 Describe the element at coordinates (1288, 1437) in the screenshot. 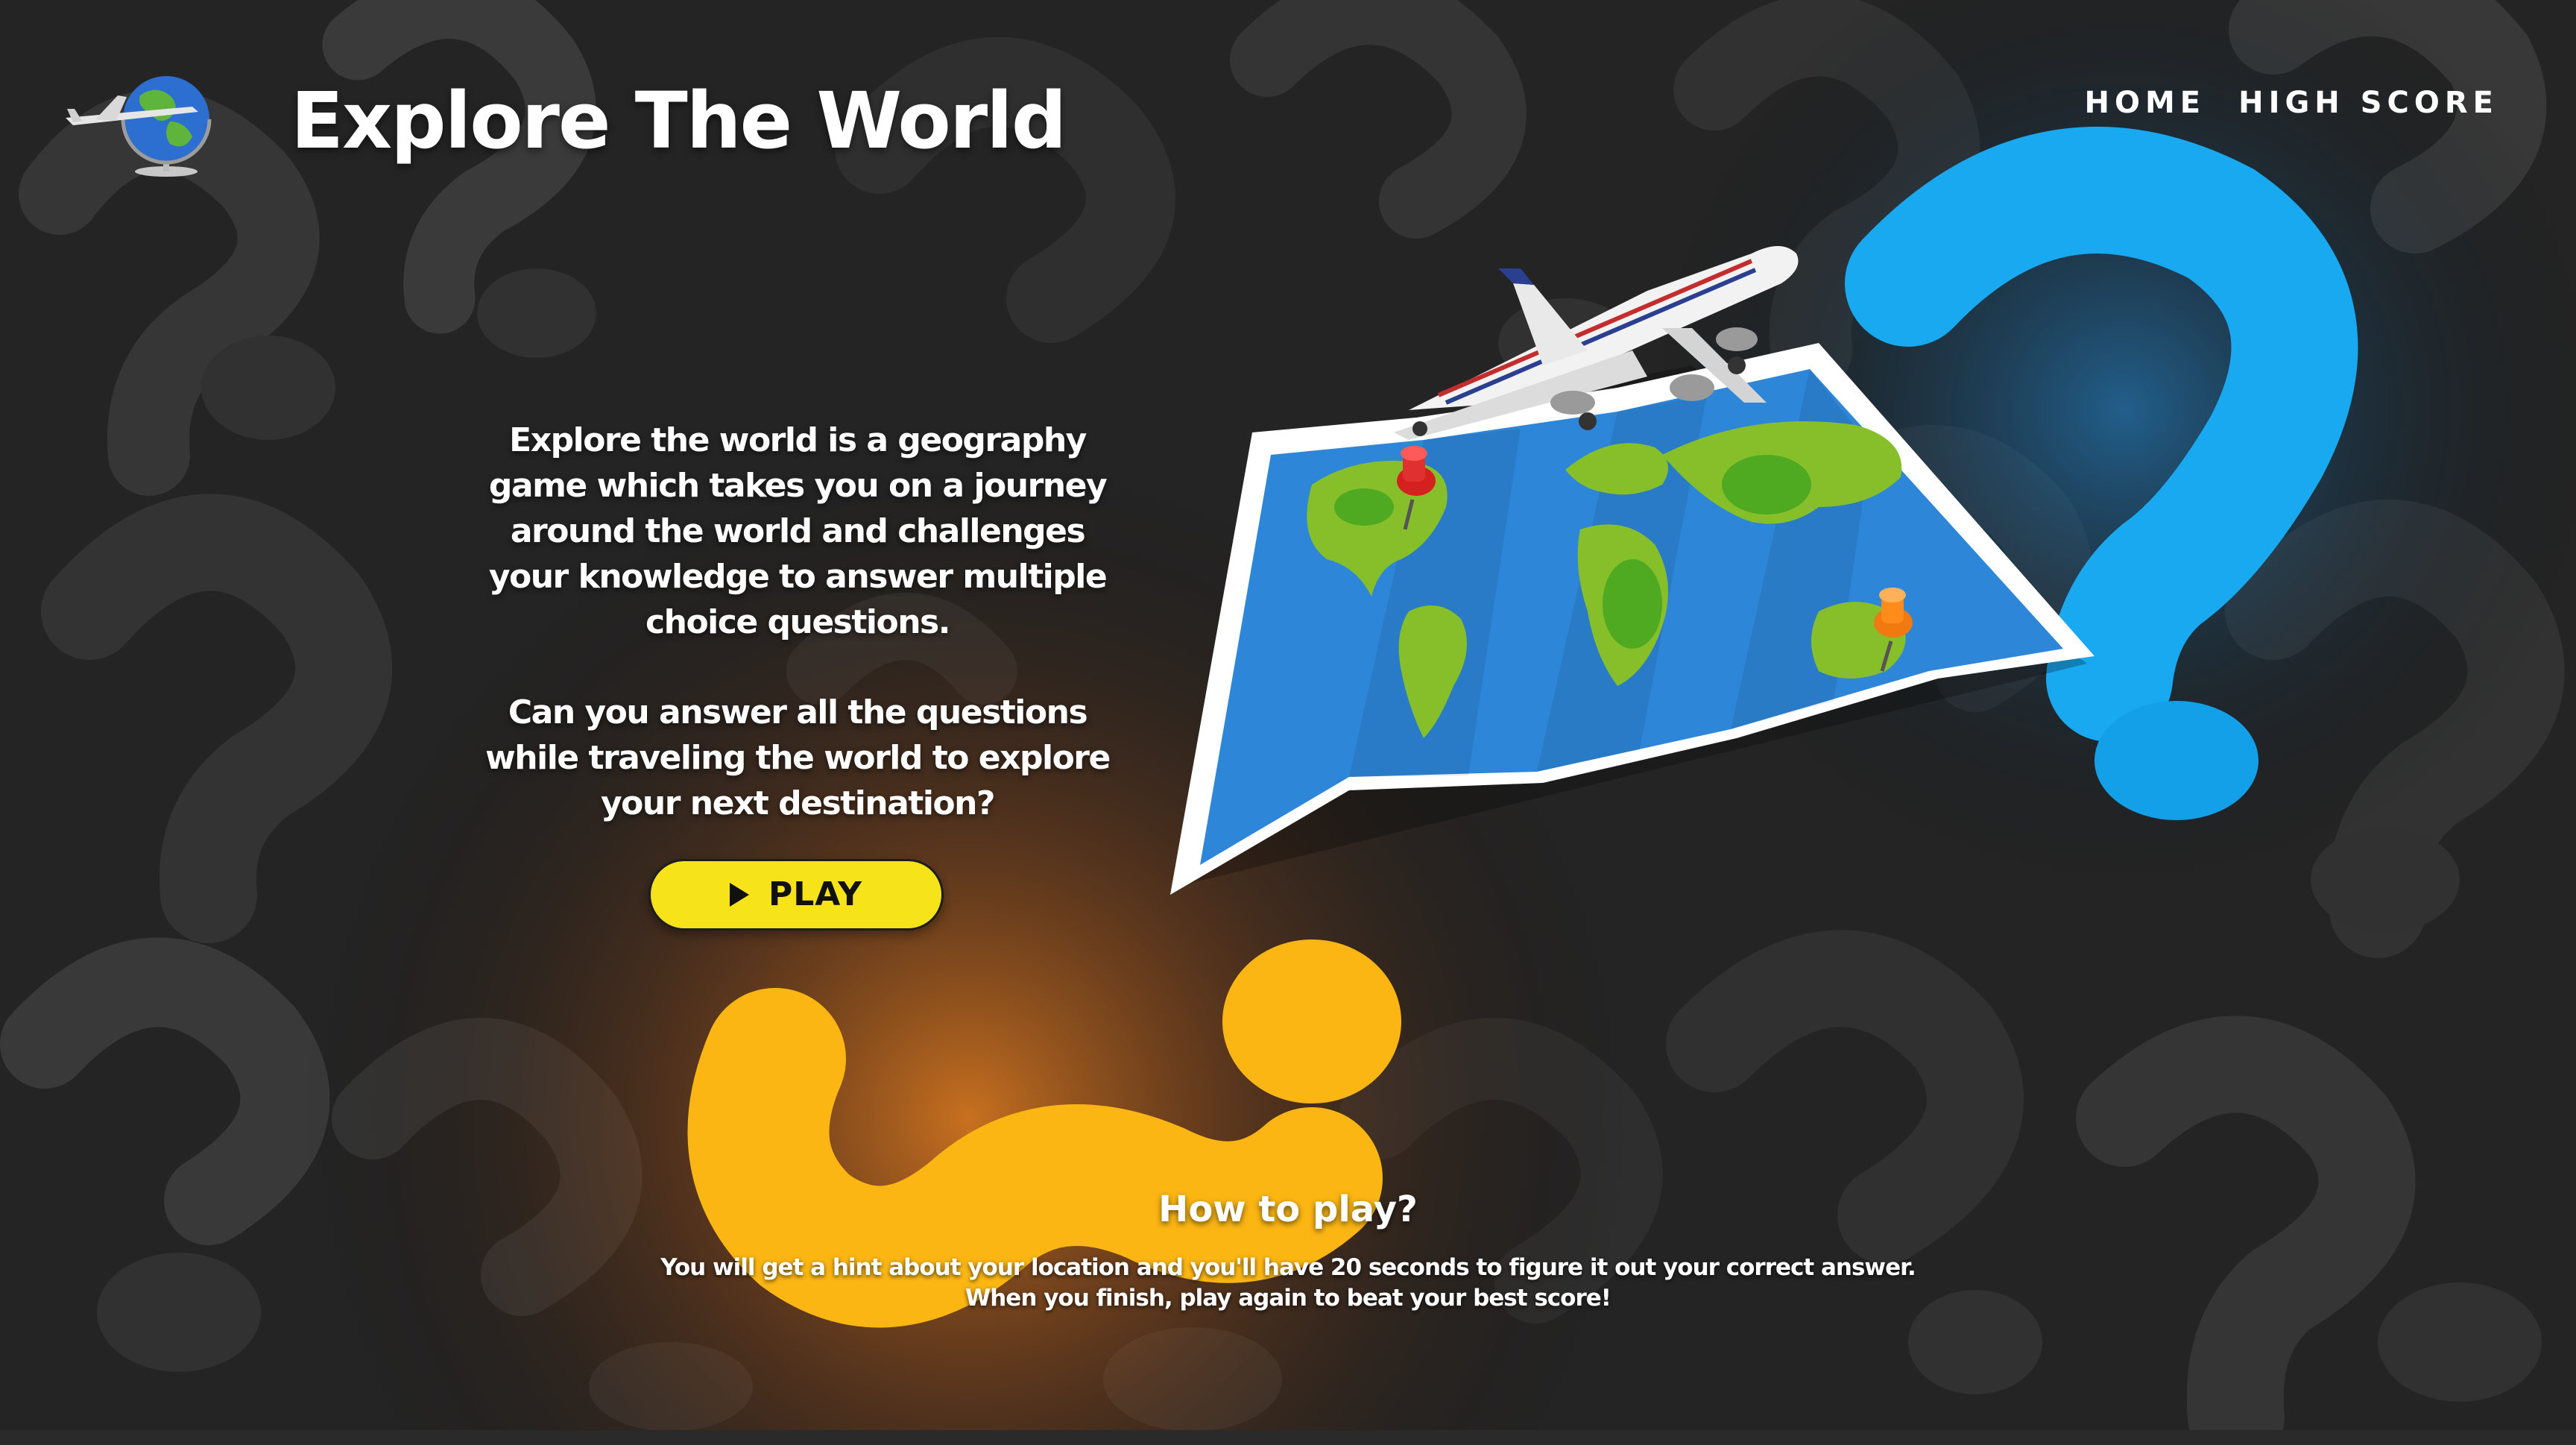

I see `page-bottom-bar` at that location.